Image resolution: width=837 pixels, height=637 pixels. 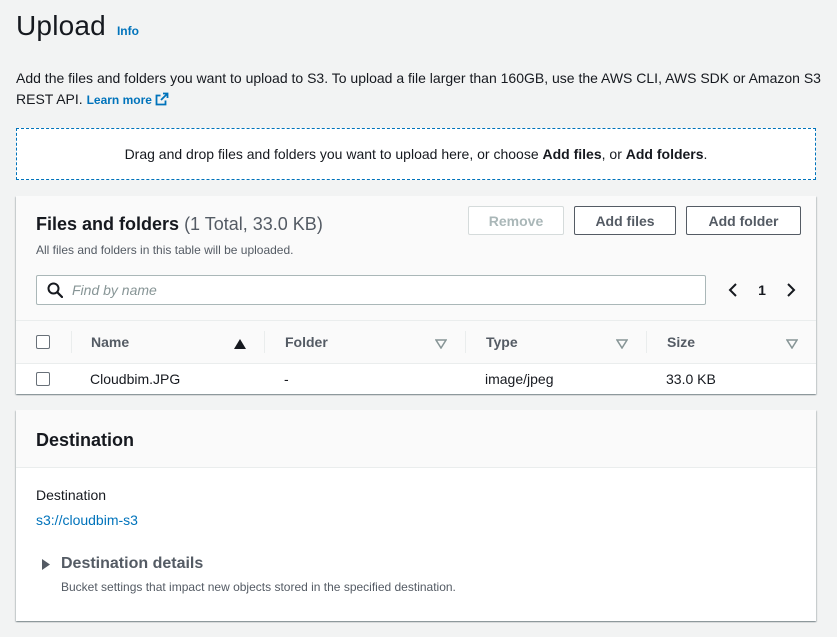 What do you see at coordinates (502, 342) in the screenshot?
I see `column-header-type: Type` at bounding box center [502, 342].